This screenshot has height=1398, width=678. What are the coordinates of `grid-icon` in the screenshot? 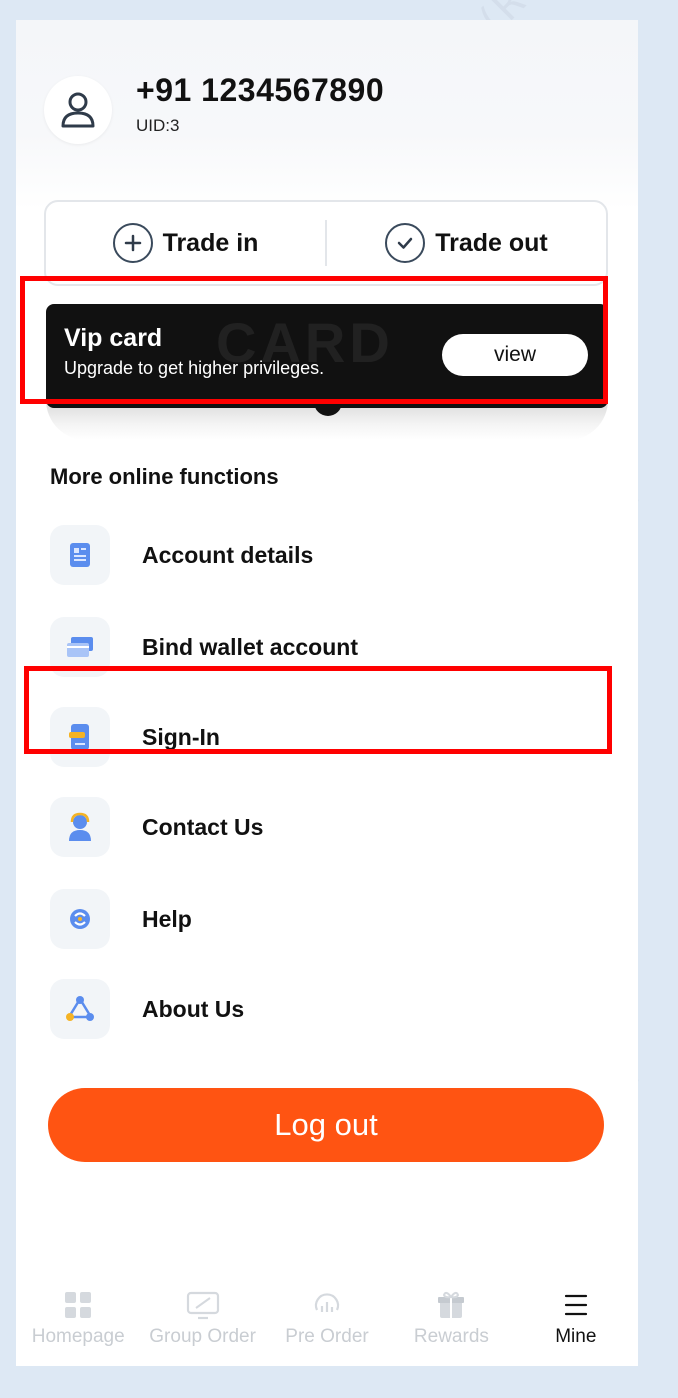 It's located at (78, 1305).